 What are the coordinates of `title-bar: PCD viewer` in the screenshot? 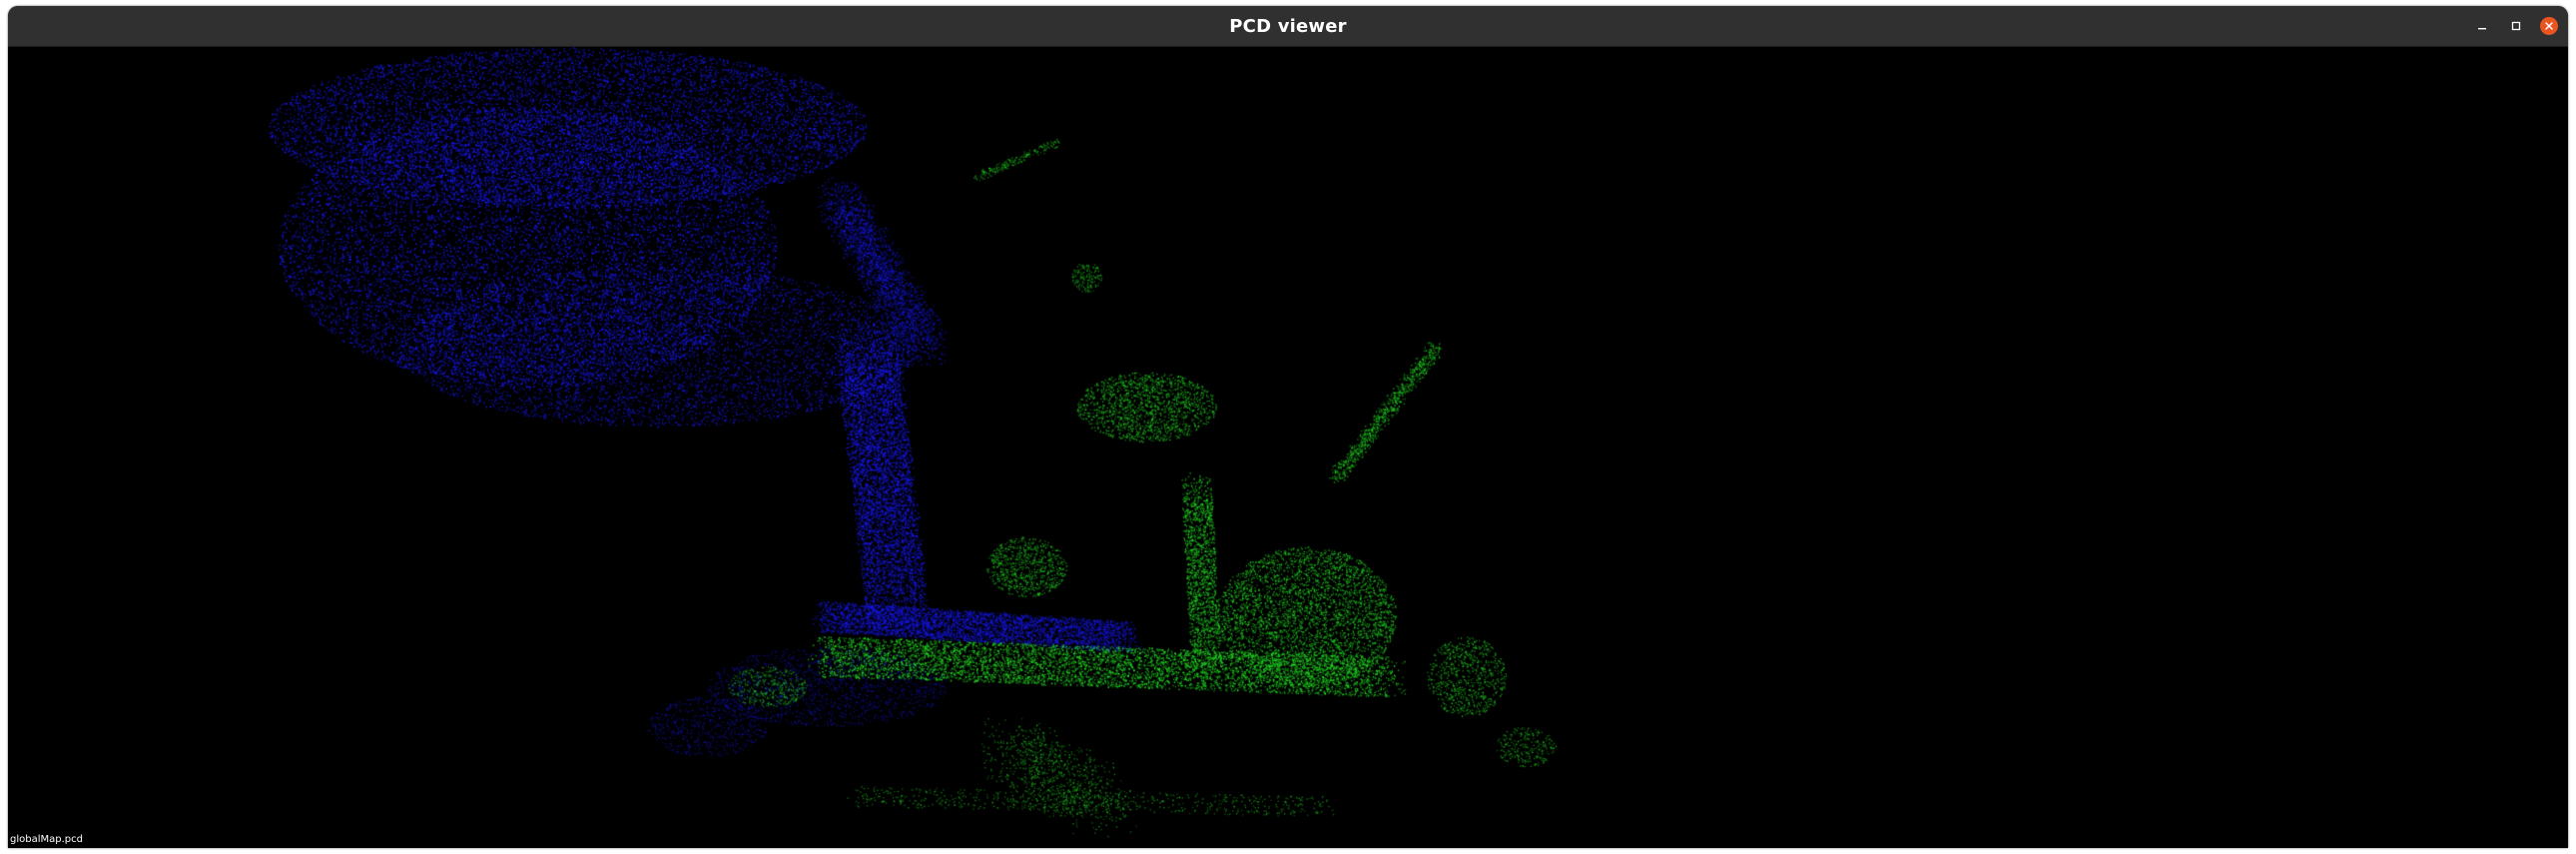 It's located at (1288, 26).